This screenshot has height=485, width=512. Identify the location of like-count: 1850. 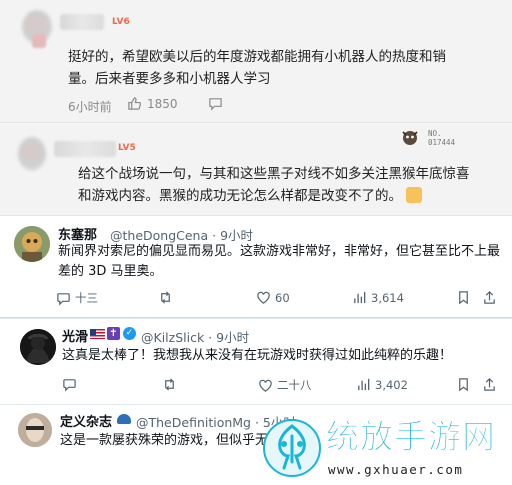
(162, 103).